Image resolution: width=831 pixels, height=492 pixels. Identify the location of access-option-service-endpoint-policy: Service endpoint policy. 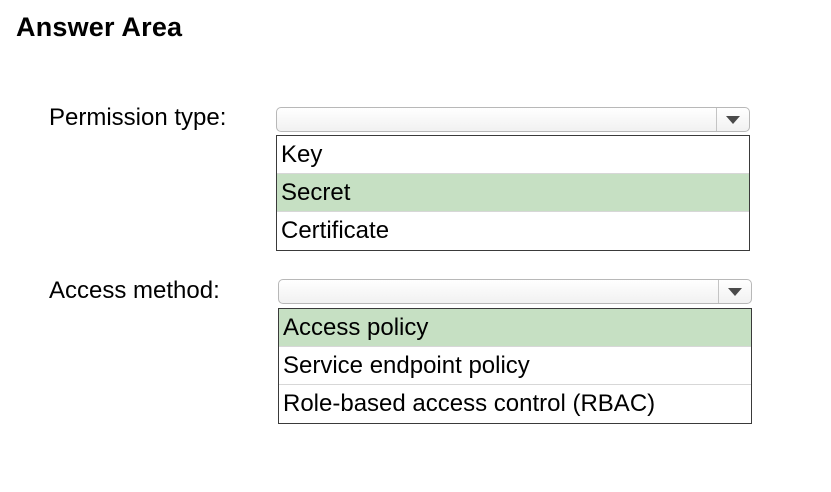
(515, 366).